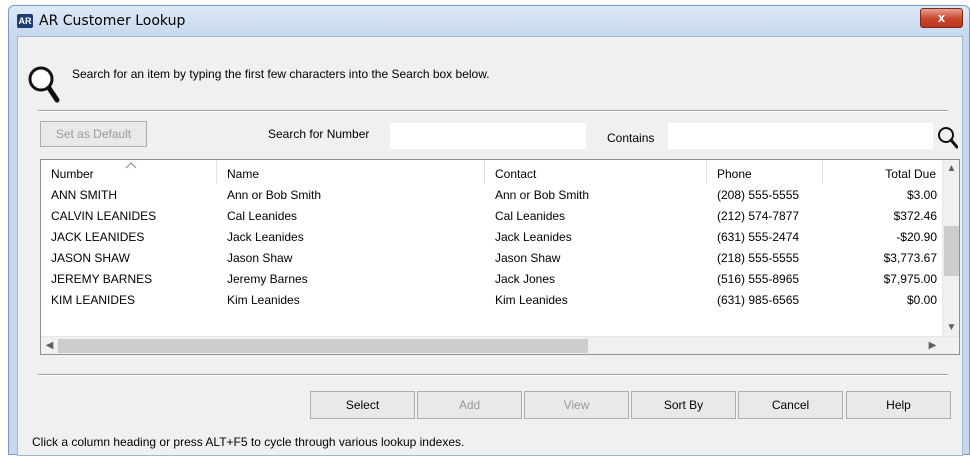  What do you see at coordinates (910, 258) in the screenshot?
I see `cell-total-due: $3,773.67` at bounding box center [910, 258].